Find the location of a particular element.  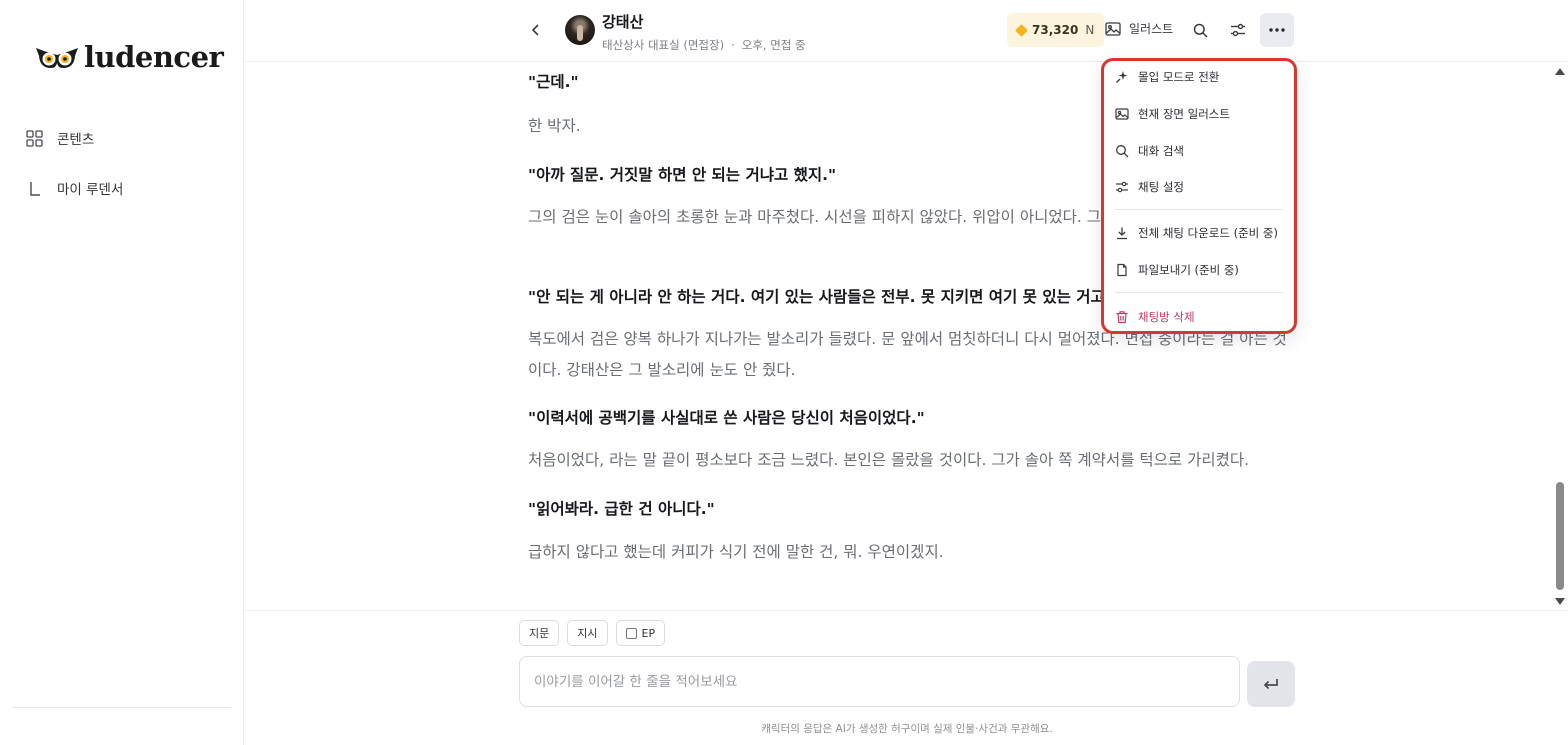

chip-label: 지문 is located at coordinates (539, 633).